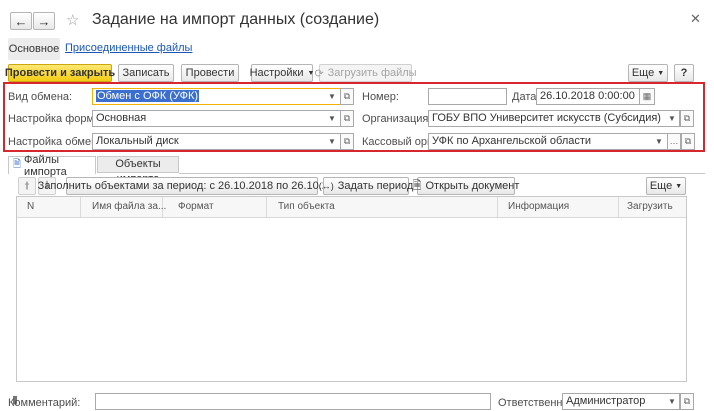 This screenshot has height=411, width=714. I want to click on load-files-label: Загрузить файлы, so click(372, 73).